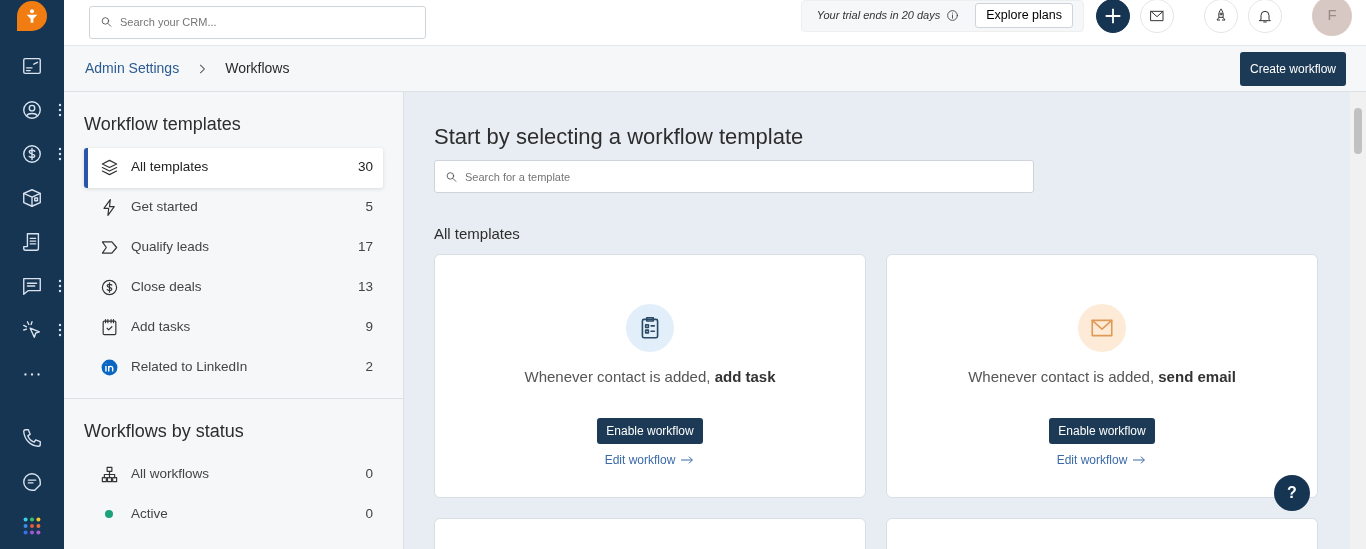 The height and width of the screenshot is (549, 1366). Describe the element at coordinates (32, 374) in the screenshot. I see `more-icon` at that location.